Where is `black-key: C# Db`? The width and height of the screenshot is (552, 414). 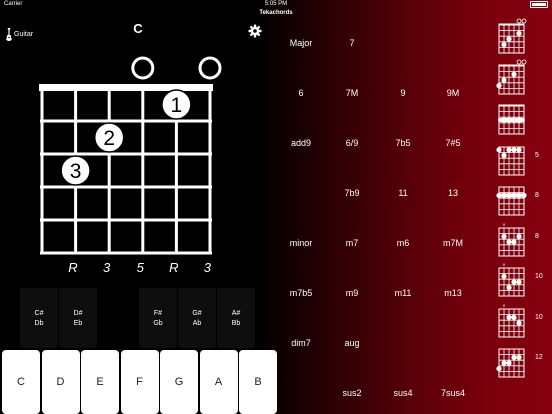 black-key: C# Db is located at coordinates (39, 318).